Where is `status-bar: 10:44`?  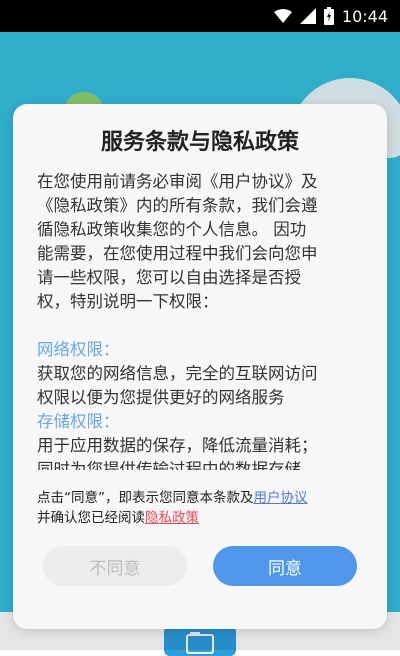 status-bar: 10:44 is located at coordinates (200, 16).